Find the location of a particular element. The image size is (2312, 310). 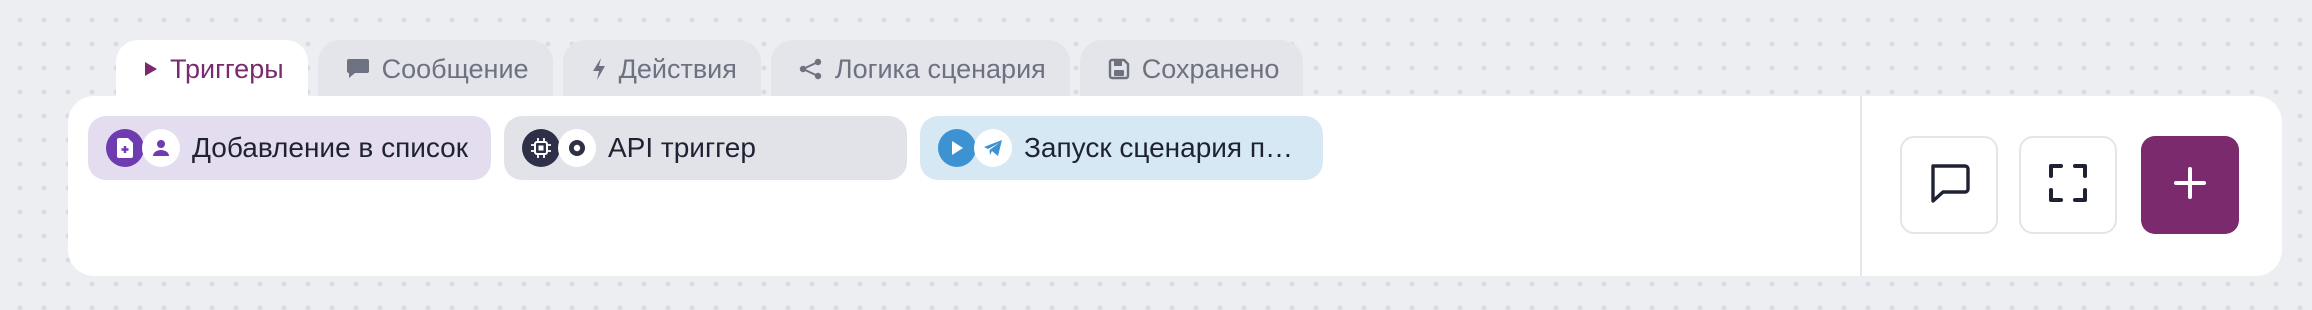

comment-icon is located at coordinates (1949, 185).